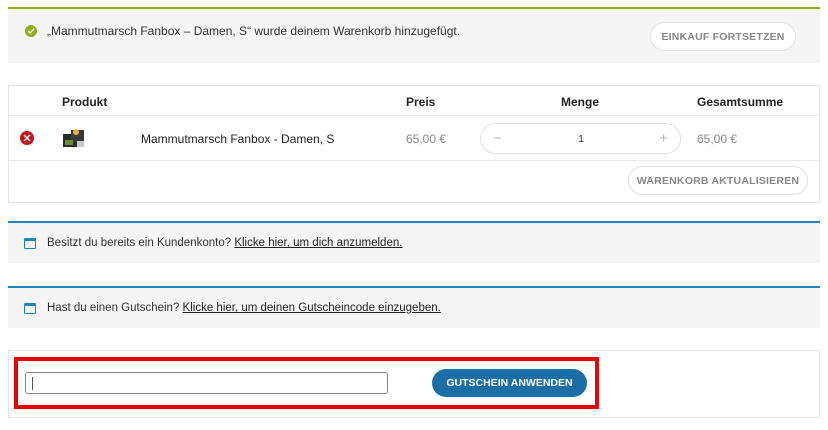  I want to click on quantity-input, so click(581, 139).